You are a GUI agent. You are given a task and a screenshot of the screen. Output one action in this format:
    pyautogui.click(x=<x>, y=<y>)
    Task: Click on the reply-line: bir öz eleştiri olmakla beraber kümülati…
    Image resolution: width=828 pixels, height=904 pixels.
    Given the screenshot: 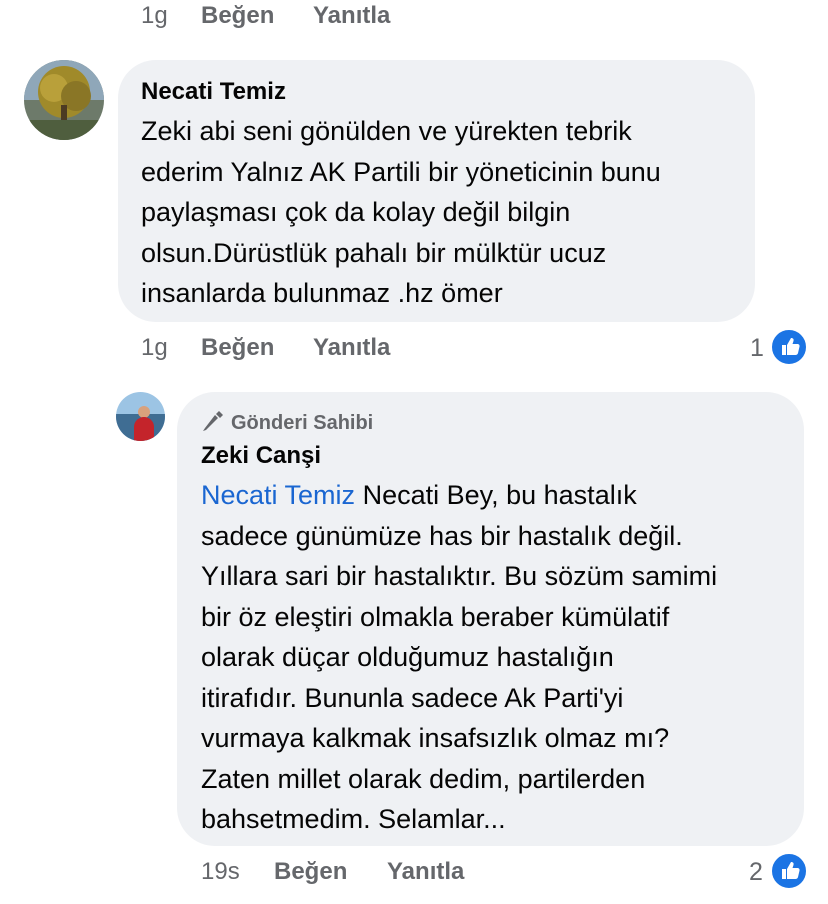 What is the action you would take?
    pyautogui.click(x=435, y=616)
    